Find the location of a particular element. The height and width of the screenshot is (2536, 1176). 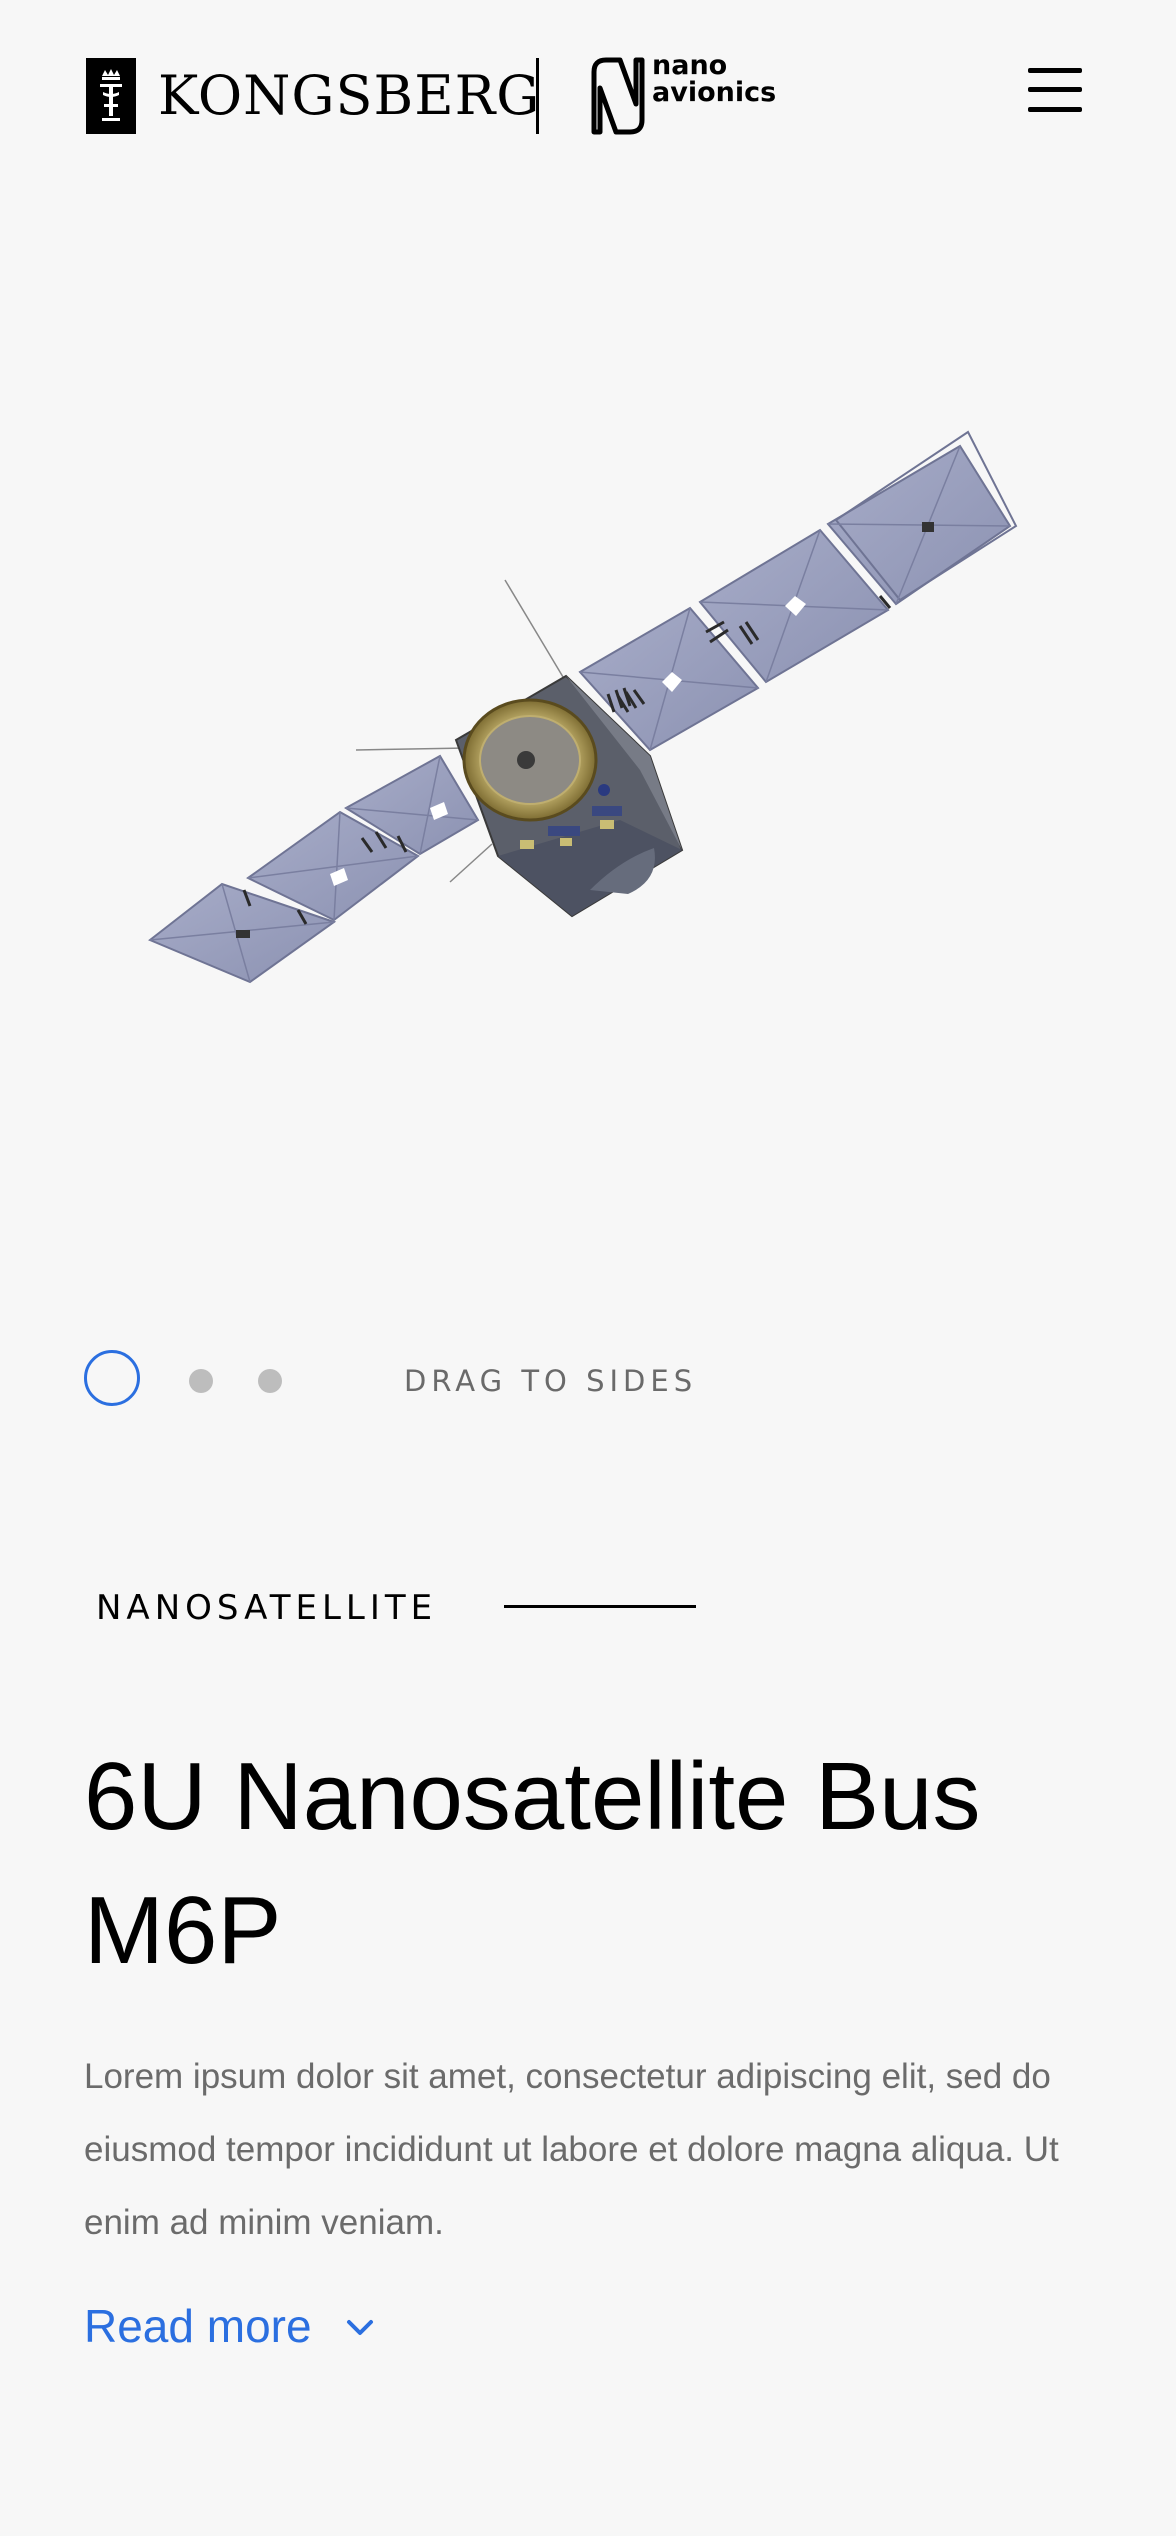

brand-divider is located at coordinates (537, 96).